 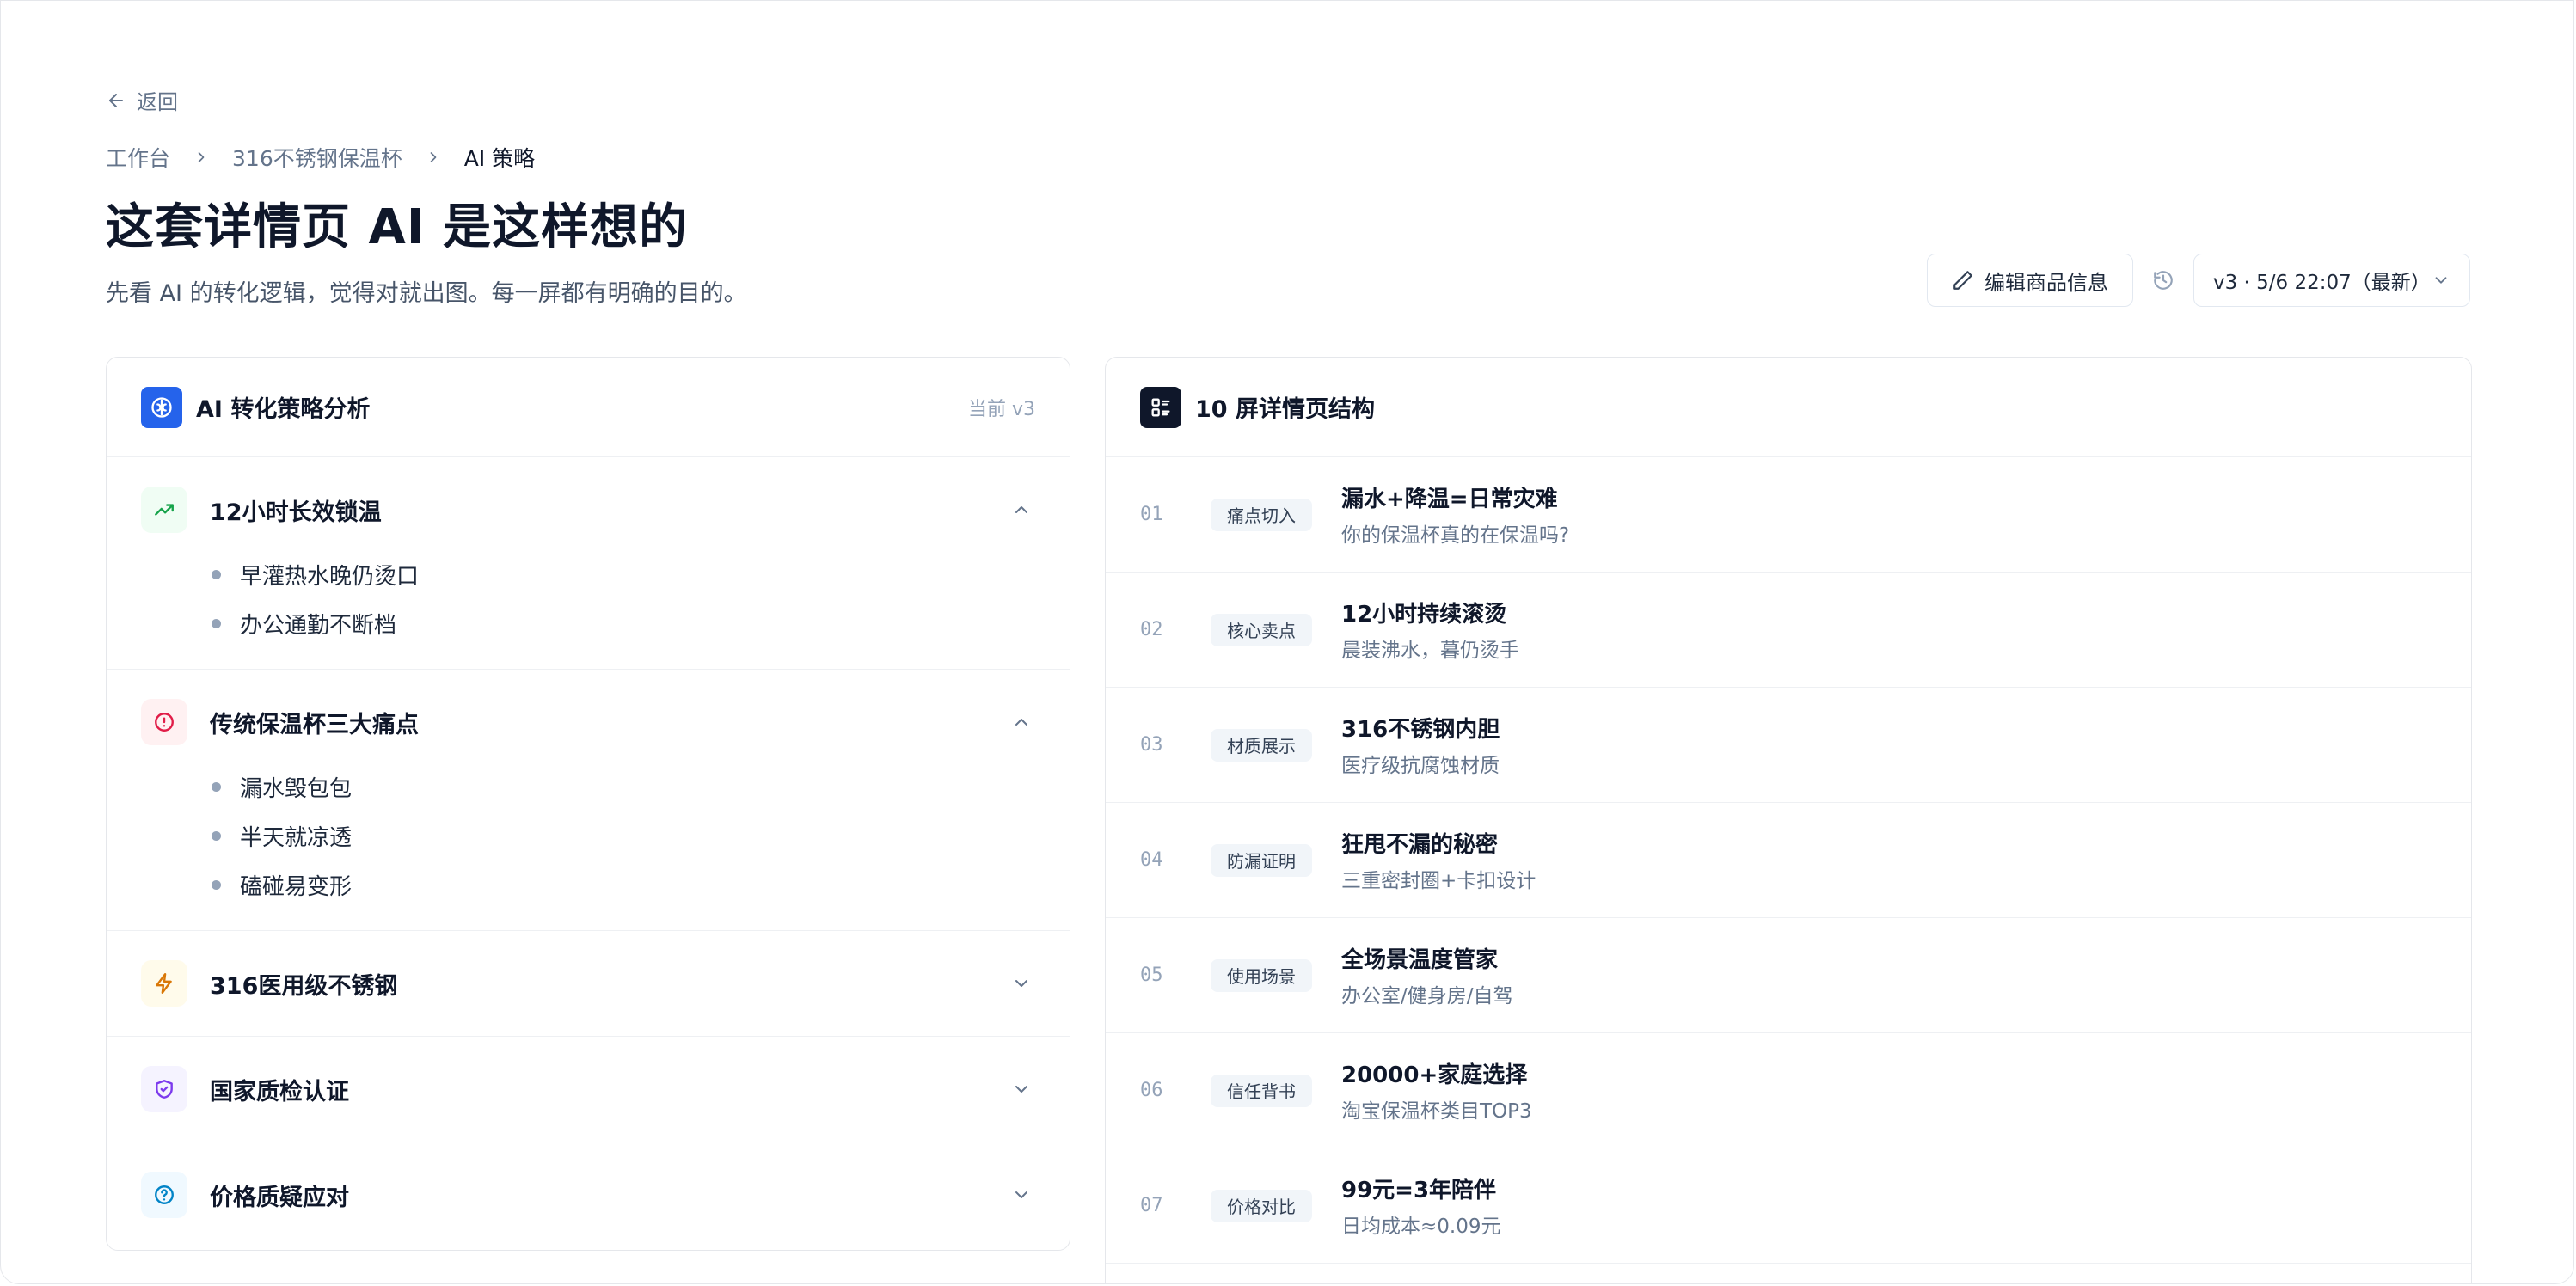 I want to click on accordion-item: 国家质检认证, so click(x=588, y=1089).